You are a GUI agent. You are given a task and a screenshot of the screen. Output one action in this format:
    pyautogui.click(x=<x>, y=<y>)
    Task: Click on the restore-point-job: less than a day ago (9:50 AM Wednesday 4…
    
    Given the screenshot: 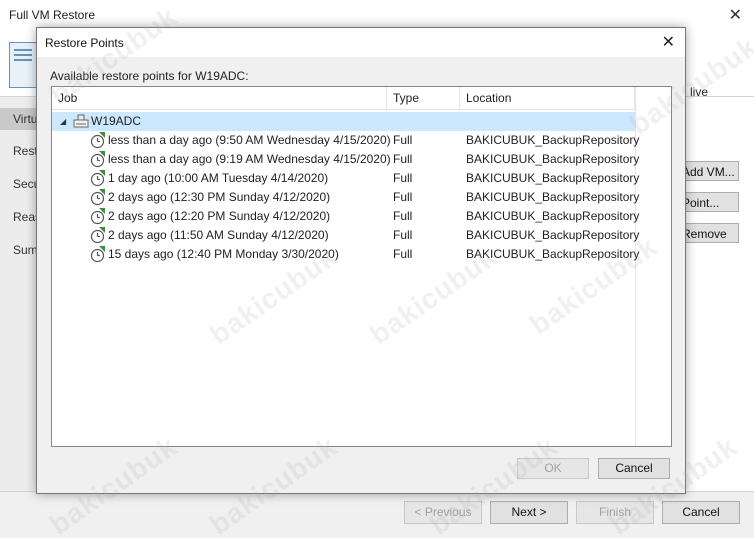 What is the action you would take?
    pyautogui.click(x=249, y=140)
    